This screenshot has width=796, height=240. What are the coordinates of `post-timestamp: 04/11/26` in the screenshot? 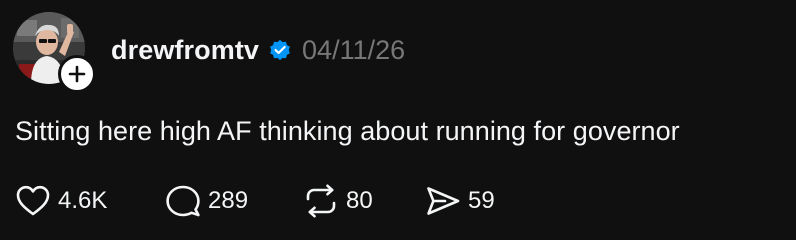 It's located at (354, 49).